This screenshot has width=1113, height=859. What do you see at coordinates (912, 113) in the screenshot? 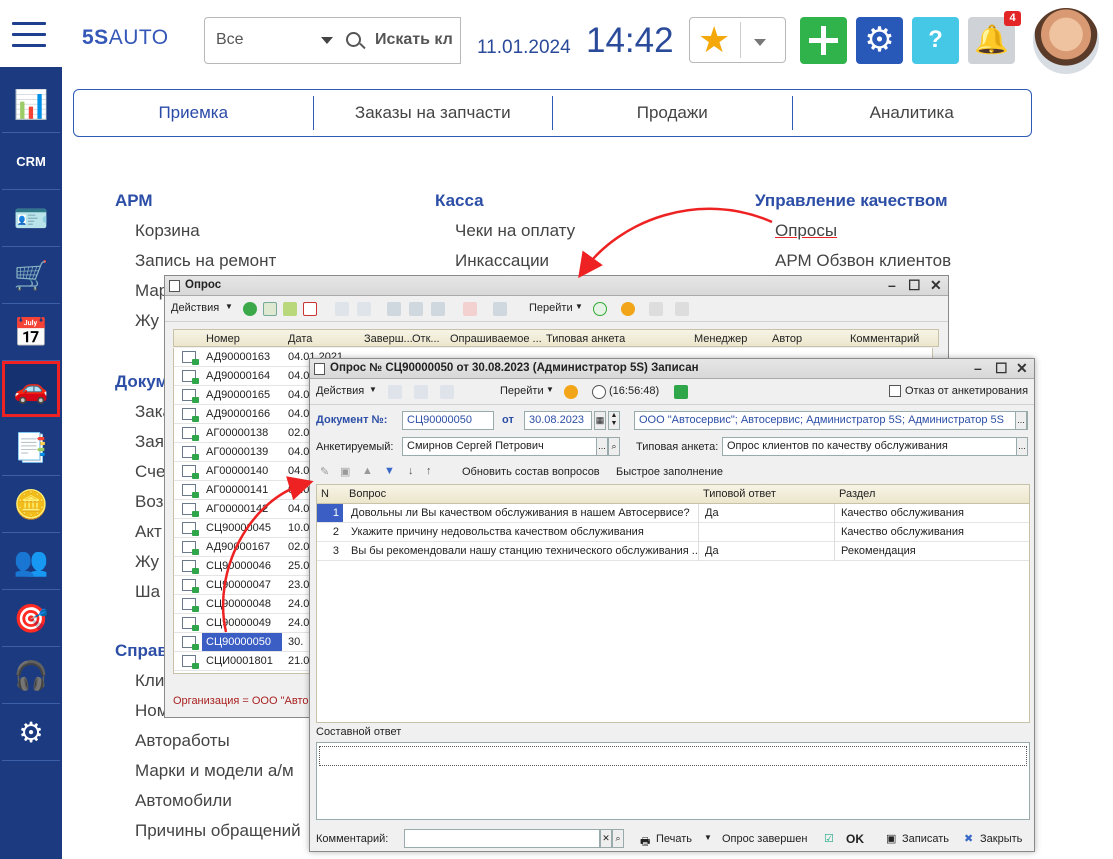
I see `tab-analytics: Аналитика` at bounding box center [912, 113].